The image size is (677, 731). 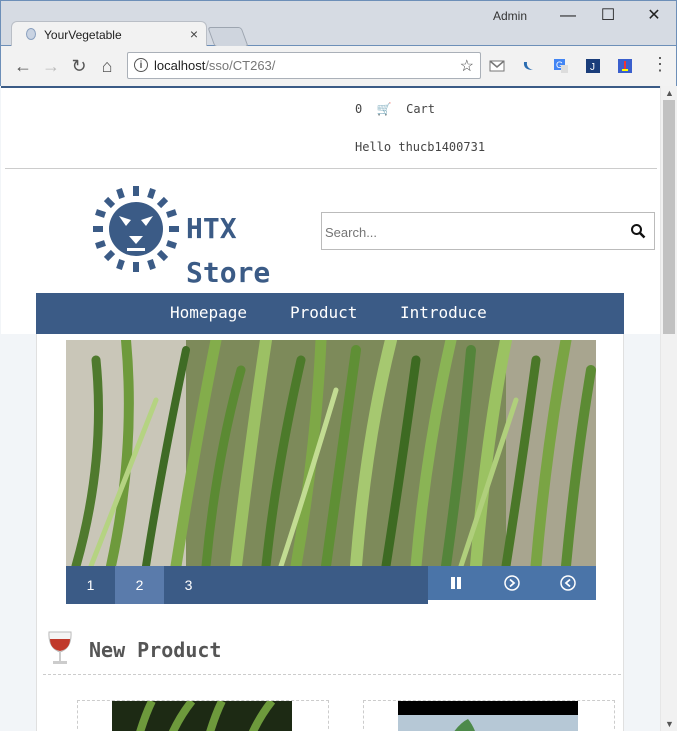 What do you see at coordinates (141, 65) in the screenshot?
I see `info-icon: i` at bounding box center [141, 65].